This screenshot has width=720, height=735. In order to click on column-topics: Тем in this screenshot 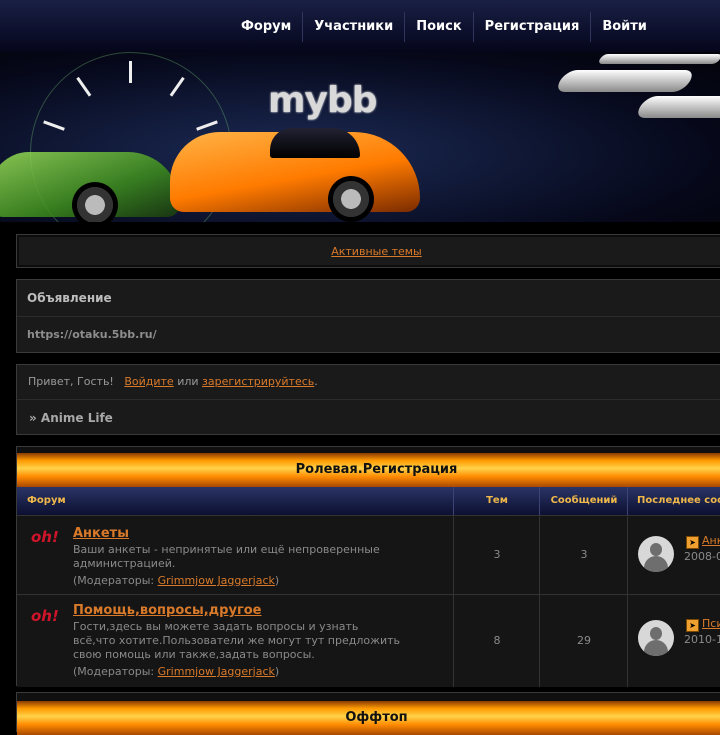, I will do `click(496, 501)`.